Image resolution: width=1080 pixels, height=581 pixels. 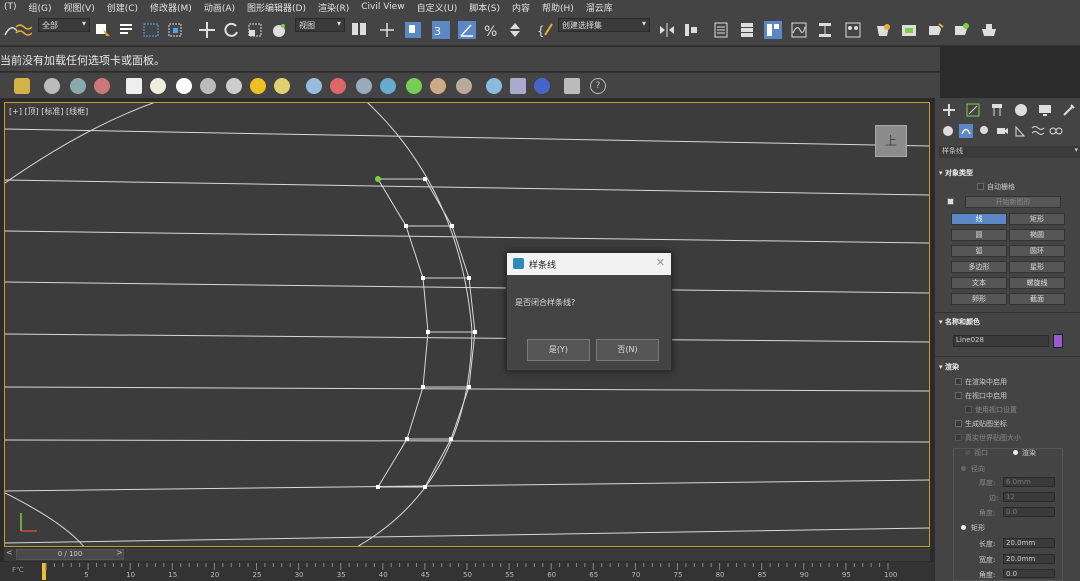 I want to click on select-manipulate-icon, so click(x=387, y=30).